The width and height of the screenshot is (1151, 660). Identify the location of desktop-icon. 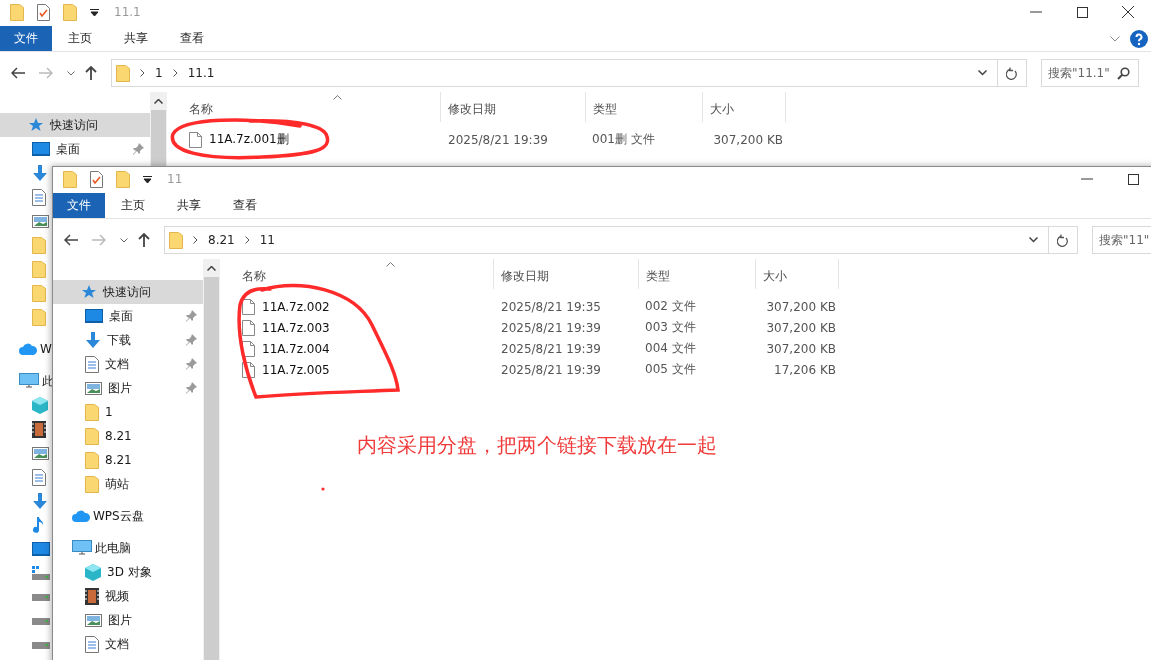
(94, 316).